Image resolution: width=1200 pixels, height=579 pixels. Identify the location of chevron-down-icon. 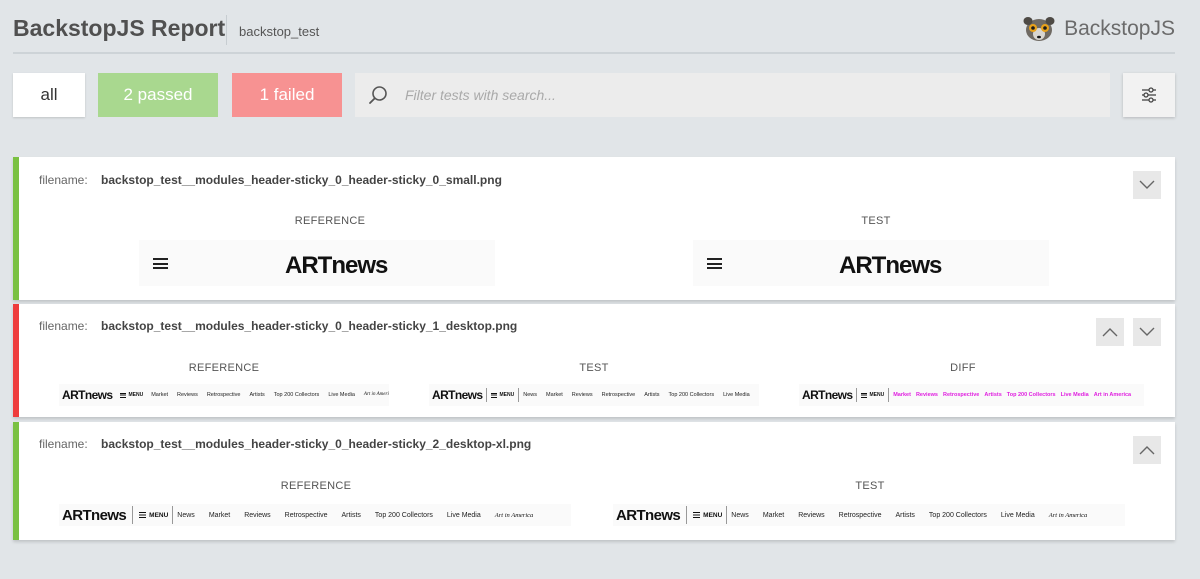
(1147, 331).